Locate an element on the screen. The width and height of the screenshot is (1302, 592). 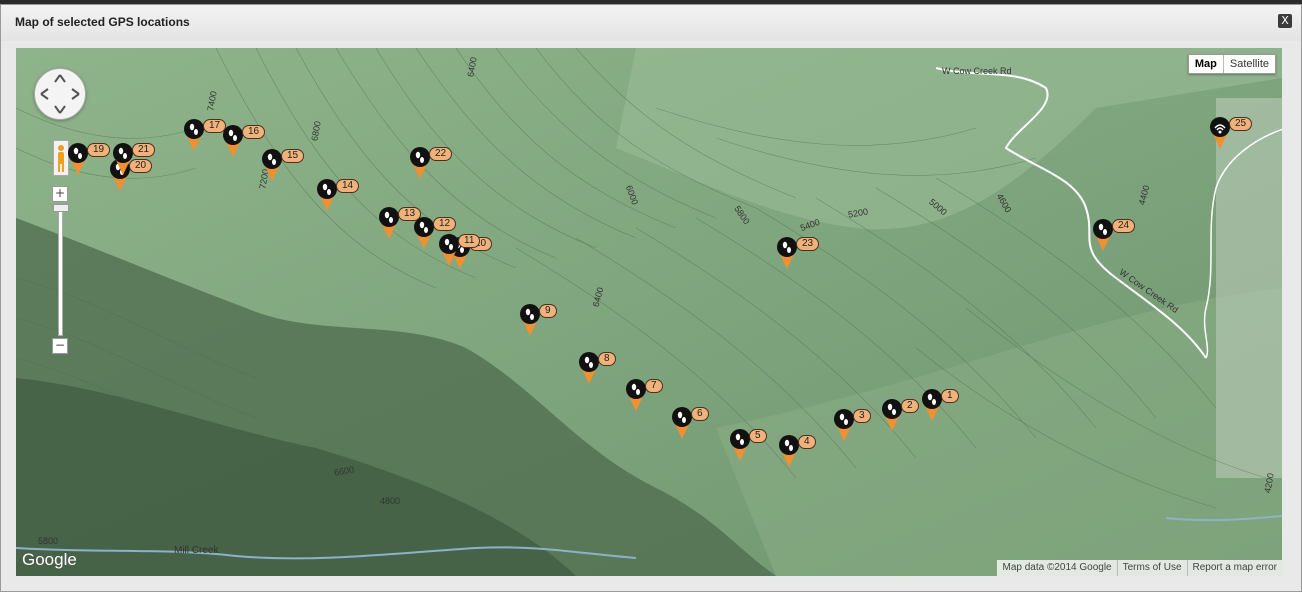
marker-label: 15 is located at coordinates (293, 156).